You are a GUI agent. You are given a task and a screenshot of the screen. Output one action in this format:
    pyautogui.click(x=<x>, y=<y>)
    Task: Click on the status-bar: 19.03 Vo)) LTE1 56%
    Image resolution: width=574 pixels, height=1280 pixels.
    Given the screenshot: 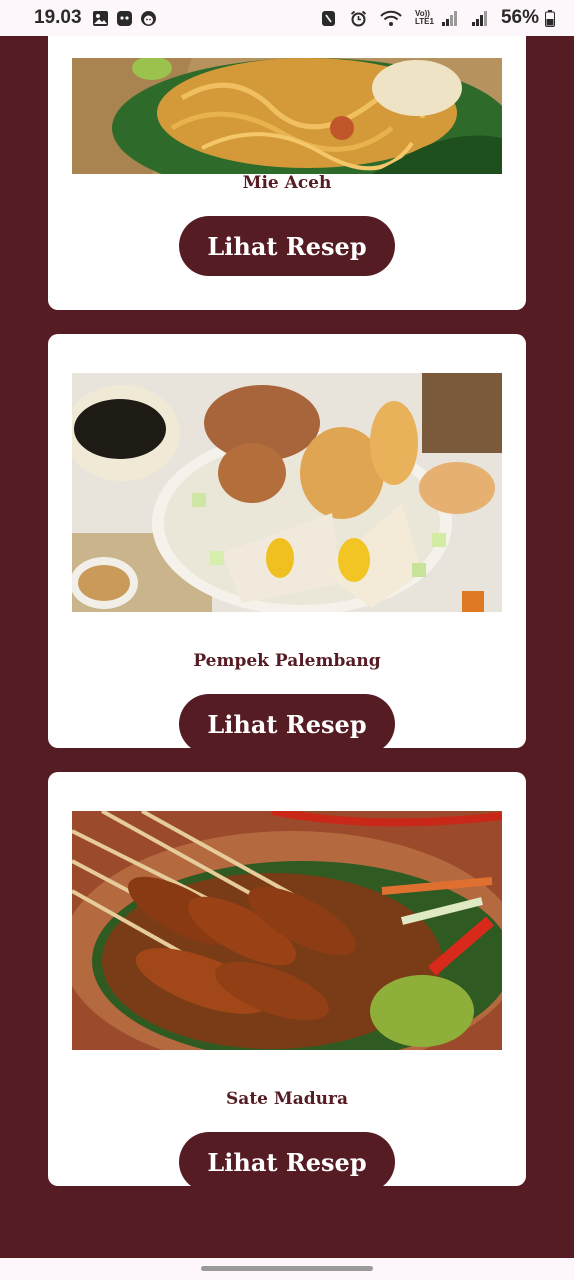 What is the action you would take?
    pyautogui.click(x=287, y=18)
    